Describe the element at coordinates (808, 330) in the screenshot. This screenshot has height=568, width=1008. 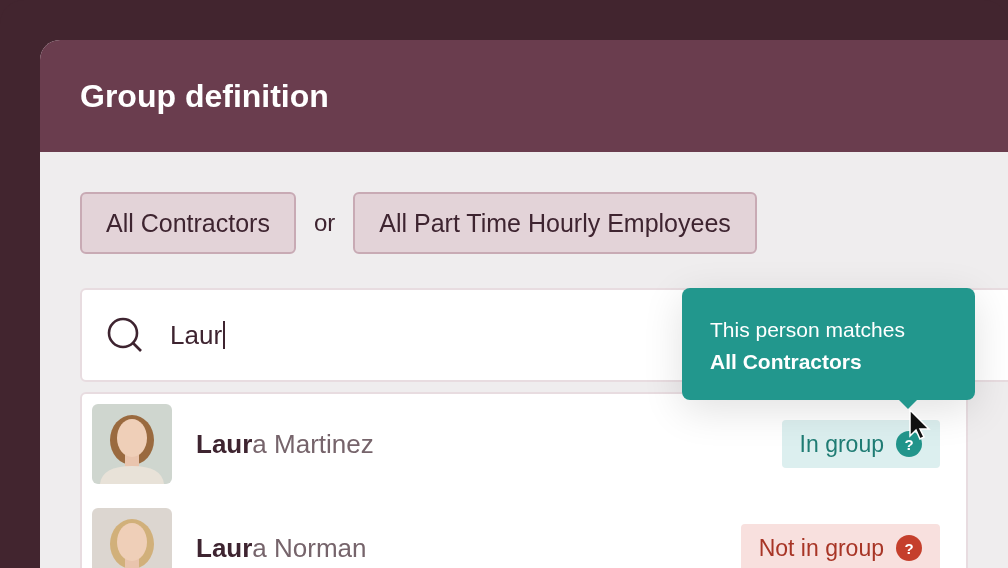
I see `tooltip-text: This person matches` at that location.